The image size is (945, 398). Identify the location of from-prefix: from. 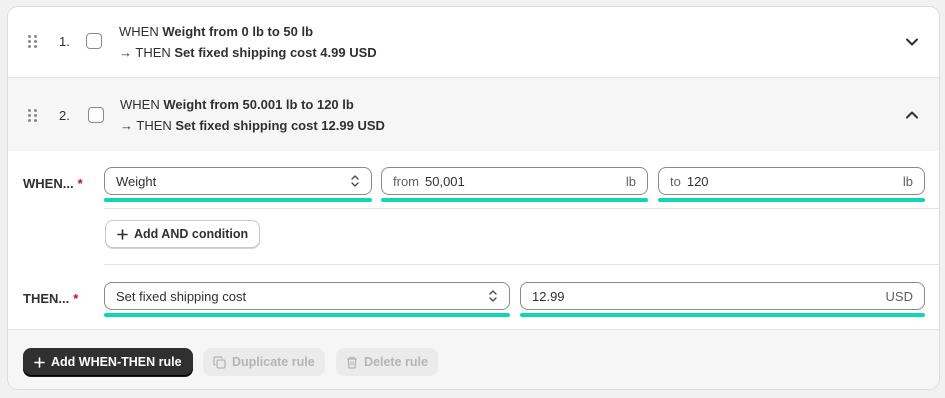
(406, 181).